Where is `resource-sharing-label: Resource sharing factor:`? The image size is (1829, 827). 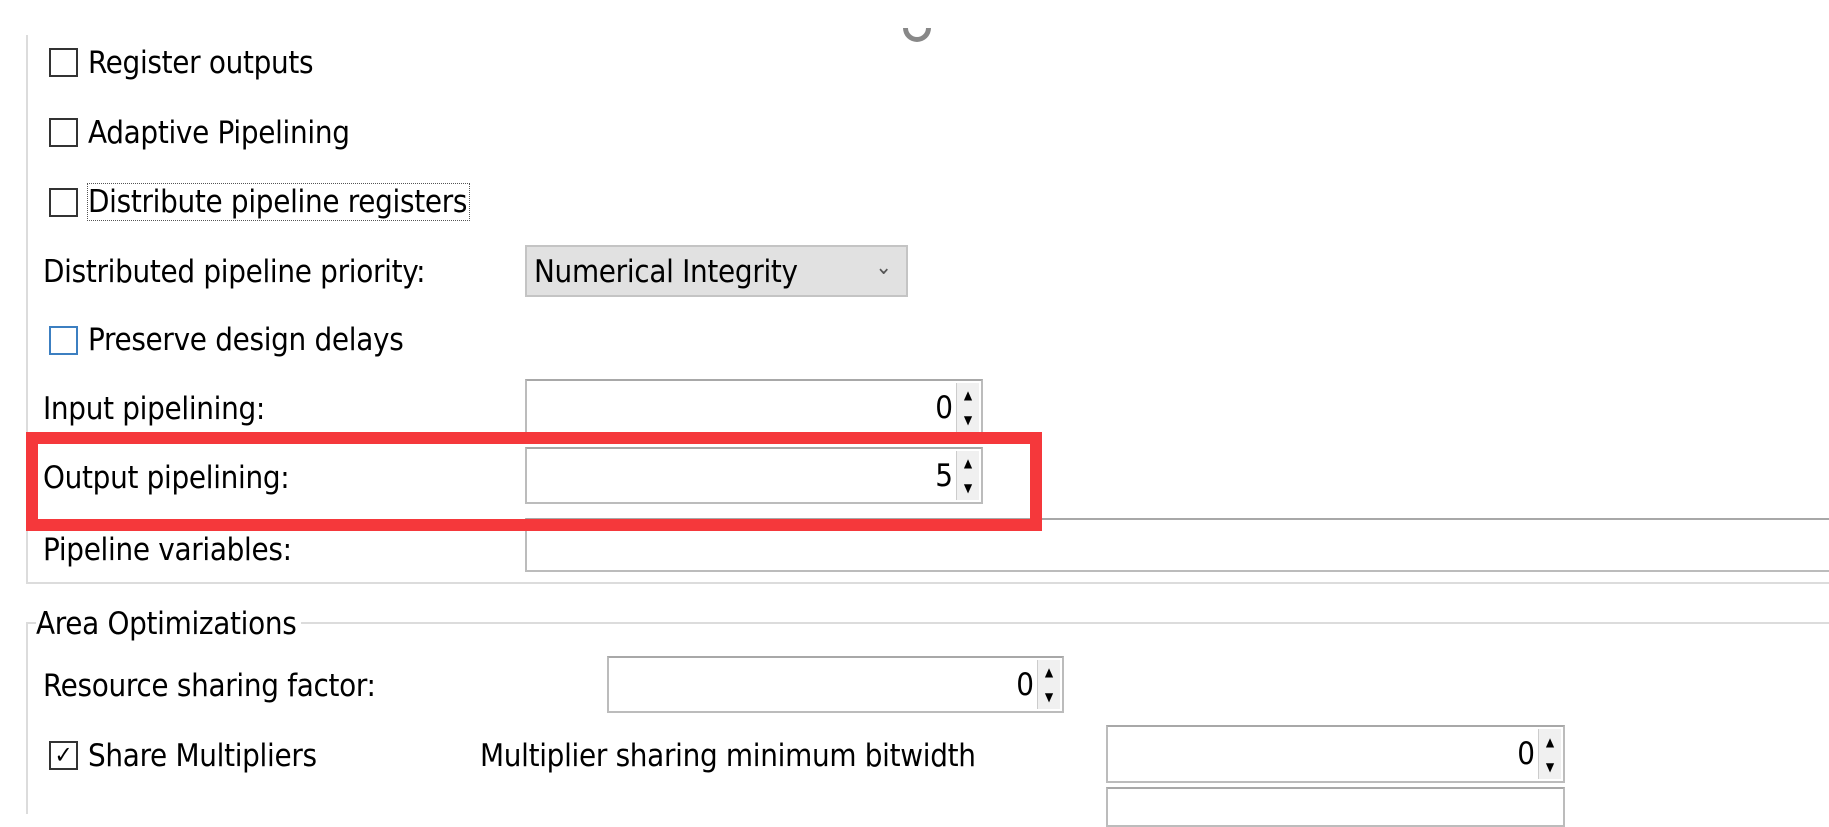
resource-sharing-label: Resource sharing factor: is located at coordinates (209, 686).